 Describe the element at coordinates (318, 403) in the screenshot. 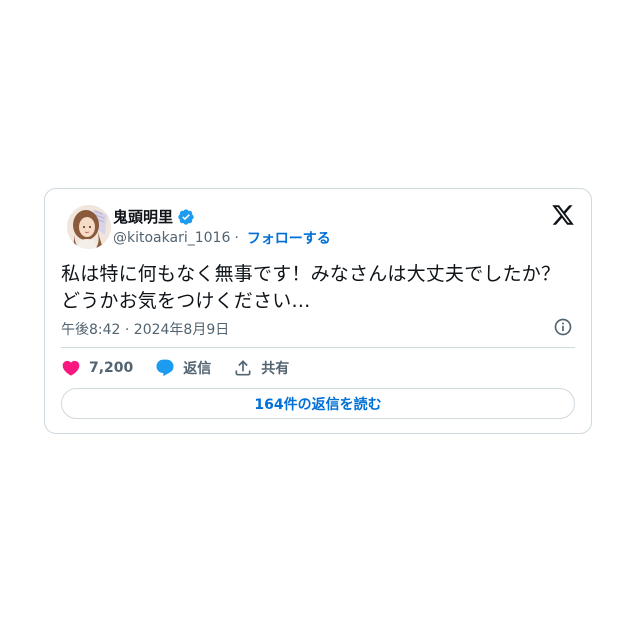

I see `read-replies-button: 164件の返信を読む` at that location.